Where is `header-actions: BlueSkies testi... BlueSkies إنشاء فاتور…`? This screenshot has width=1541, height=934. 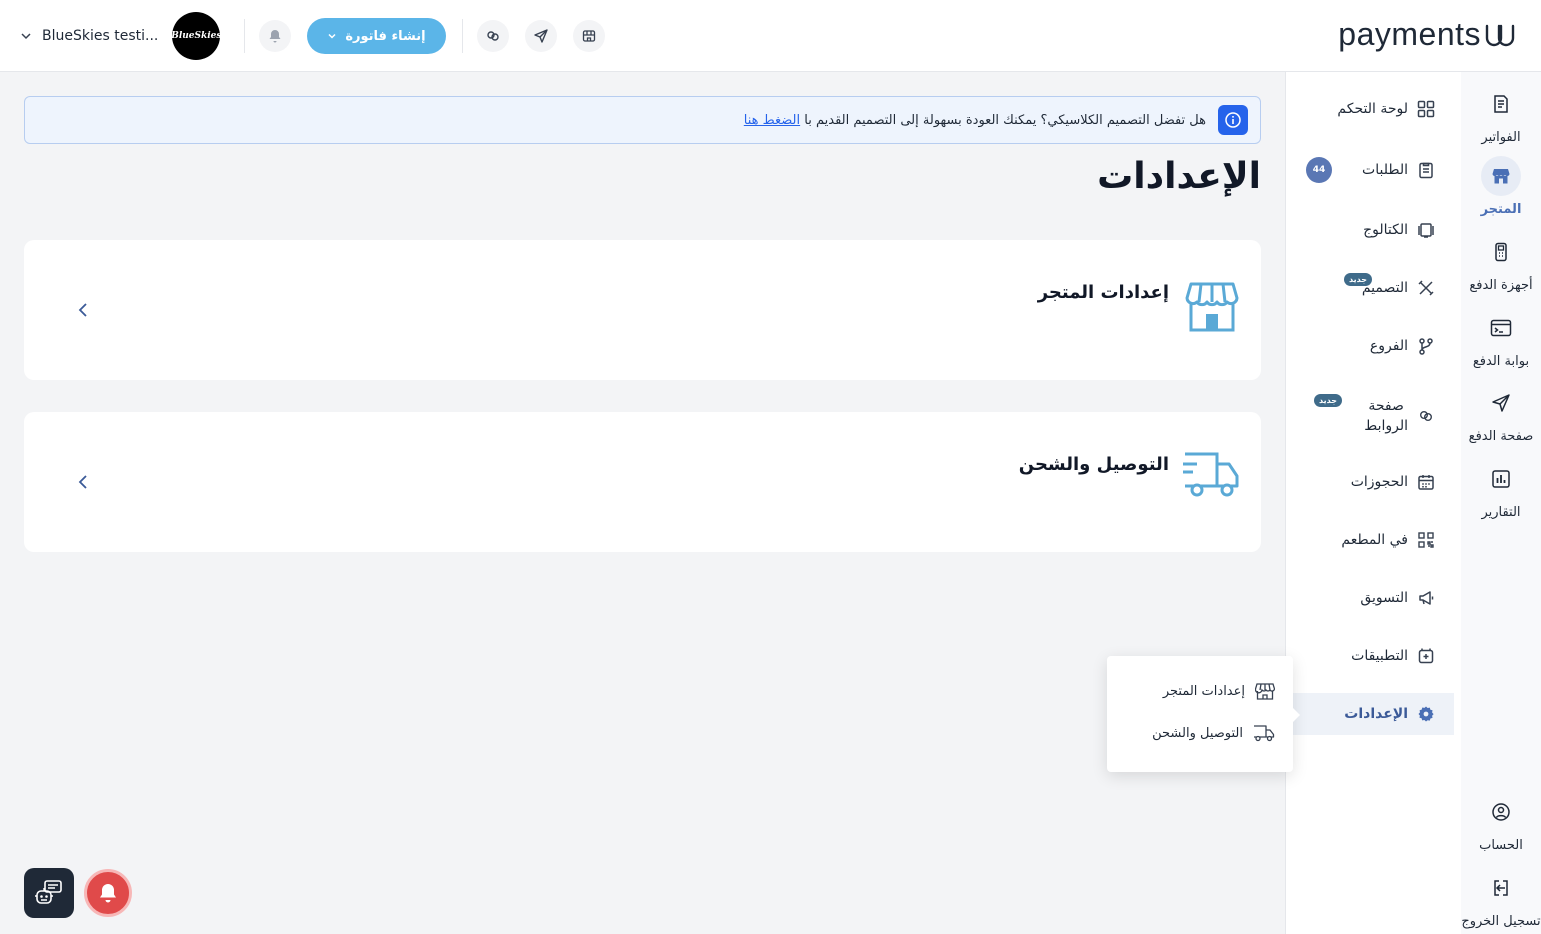
header-actions: BlueSkies testi... BlueSkies إنشاء فاتور… is located at coordinates (312, 36).